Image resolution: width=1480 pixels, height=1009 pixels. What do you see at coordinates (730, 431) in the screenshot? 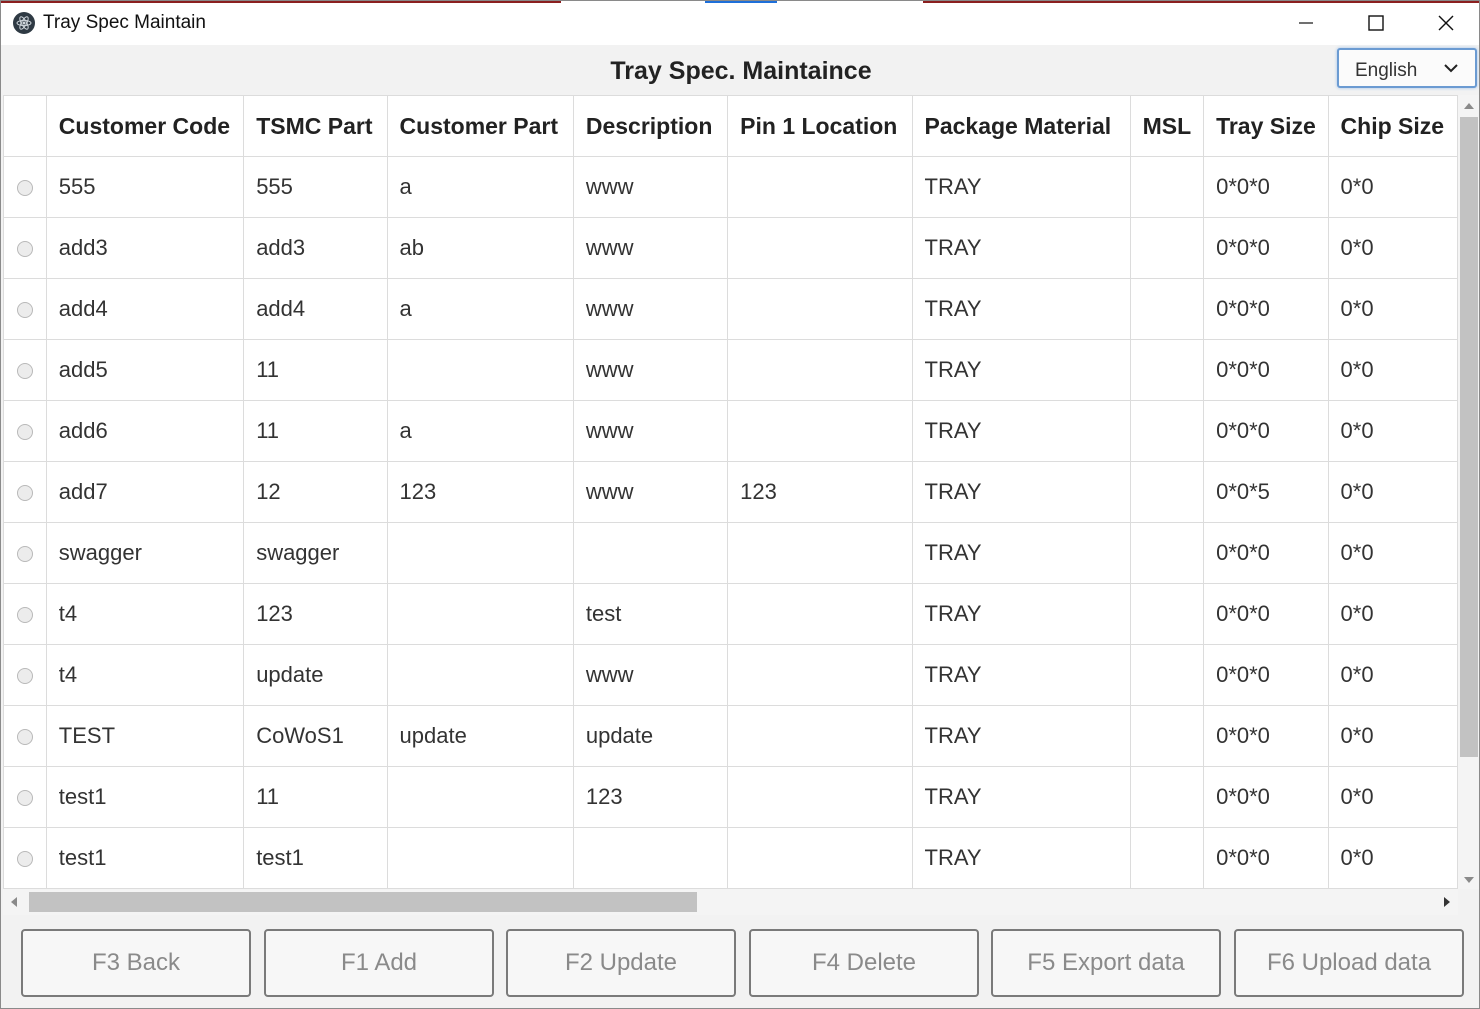
I see `table-row: add6 11 a www TRAY 0*0*0 0*0` at bounding box center [730, 431].